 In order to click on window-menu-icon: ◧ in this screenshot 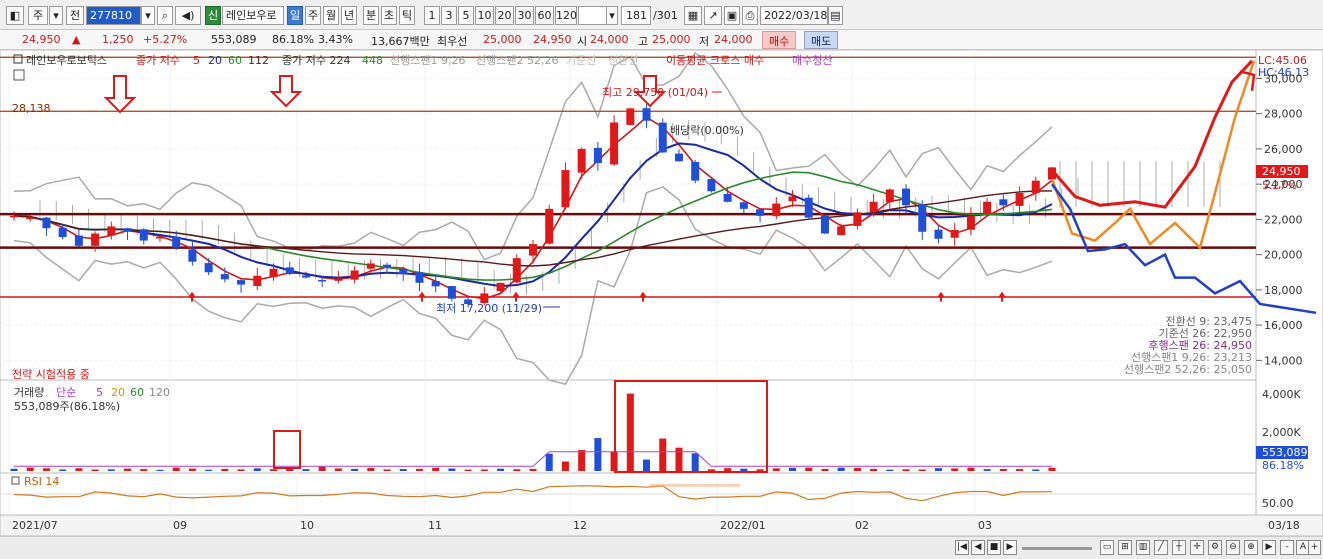, I will do `click(15, 15)`.